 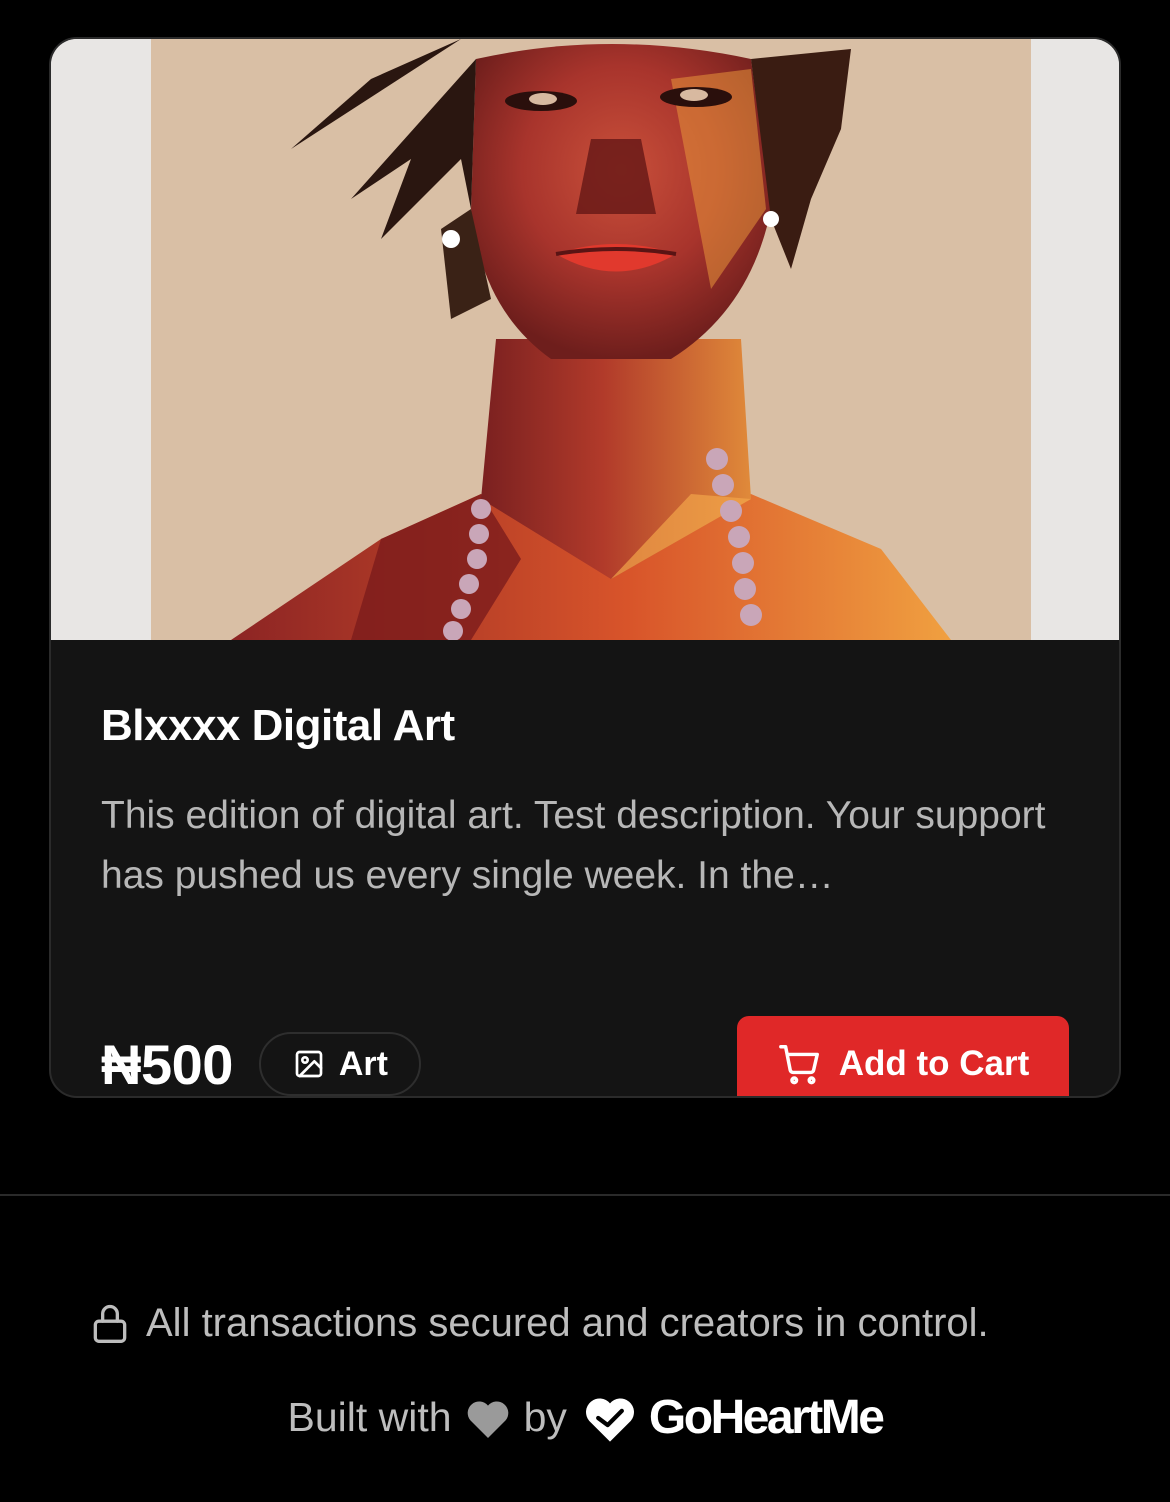 What do you see at coordinates (369, 1417) in the screenshot?
I see `built-with-text: Built with` at bounding box center [369, 1417].